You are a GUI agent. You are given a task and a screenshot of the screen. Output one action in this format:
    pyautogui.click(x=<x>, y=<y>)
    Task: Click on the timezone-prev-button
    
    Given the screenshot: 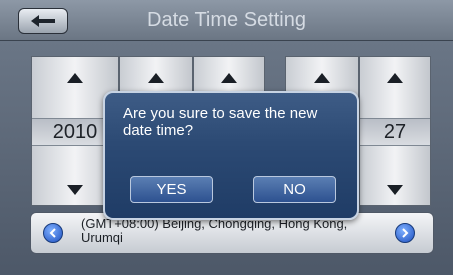 What is the action you would take?
    pyautogui.click(x=53, y=233)
    